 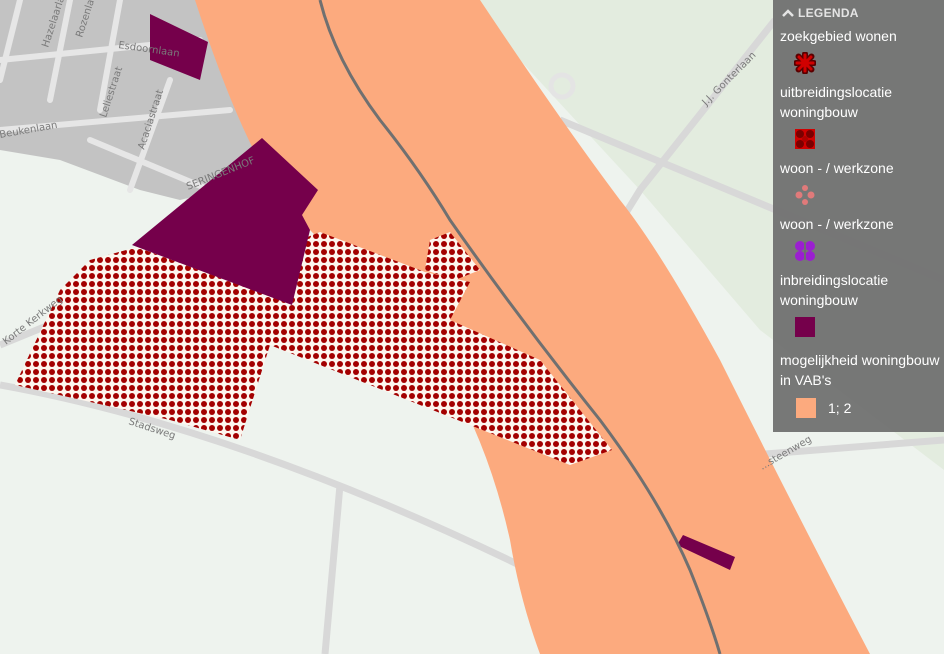 I want to click on legend-item-vab: mogelijkheid woningbouw in VAB's 1; 2, so click(x=858, y=382).